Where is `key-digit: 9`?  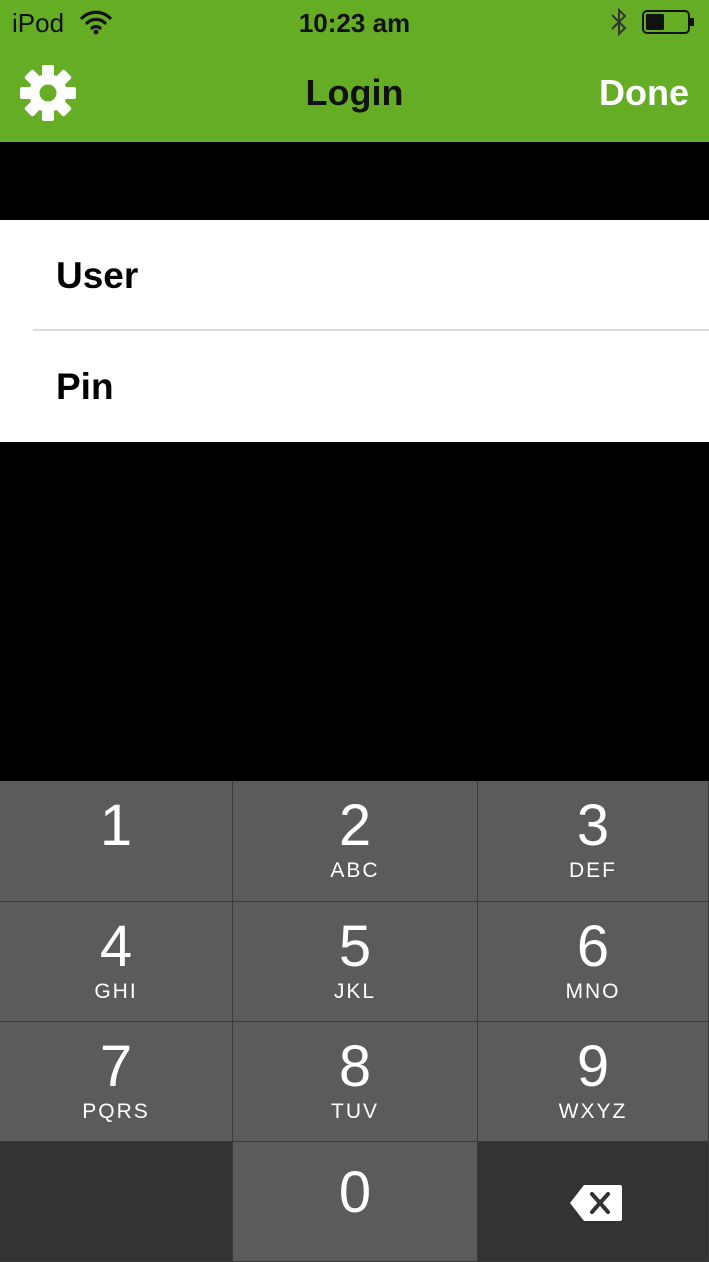
key-digit: 9 is located at coordinates (593, 1066).